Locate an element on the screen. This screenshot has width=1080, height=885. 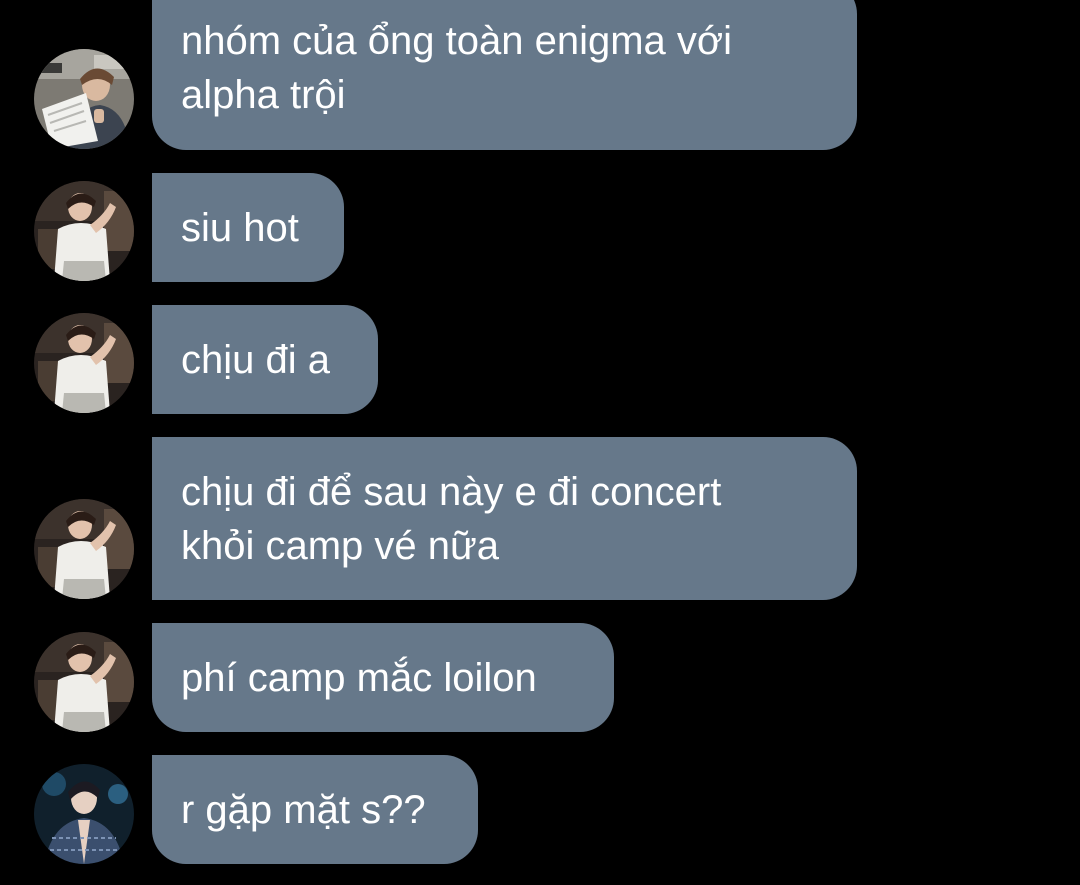
message-bubble: siu hot is located at coordinates (248, 227).